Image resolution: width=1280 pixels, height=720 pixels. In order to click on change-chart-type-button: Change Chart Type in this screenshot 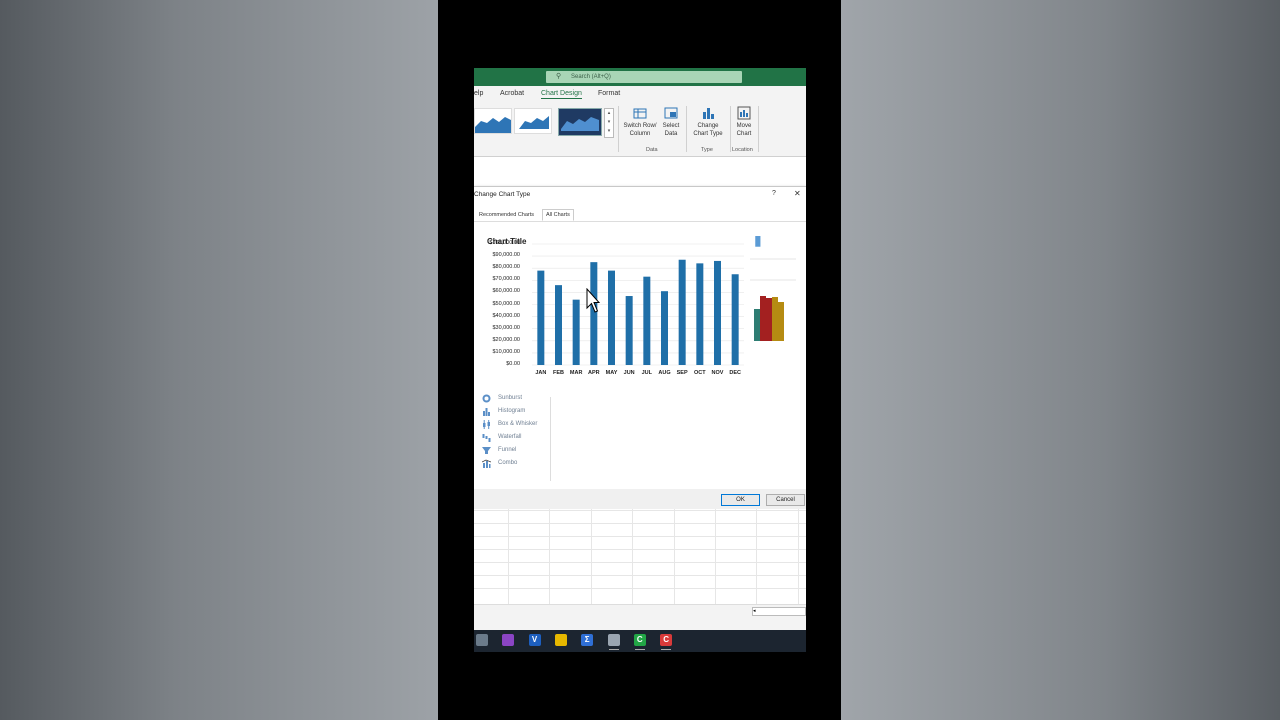, I will do `click(708, 122)`.